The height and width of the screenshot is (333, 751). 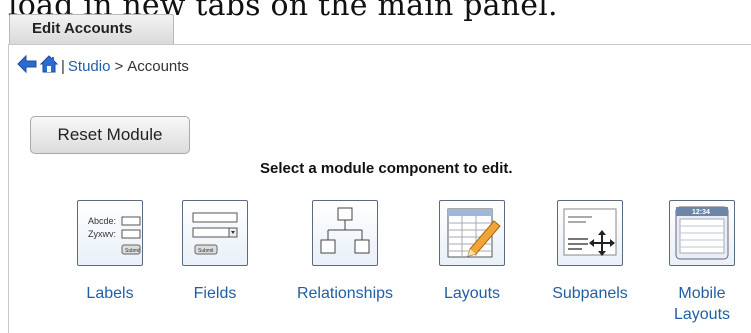 I want to click on breadcrumb-arrow: >, so click(x=119, y=66).